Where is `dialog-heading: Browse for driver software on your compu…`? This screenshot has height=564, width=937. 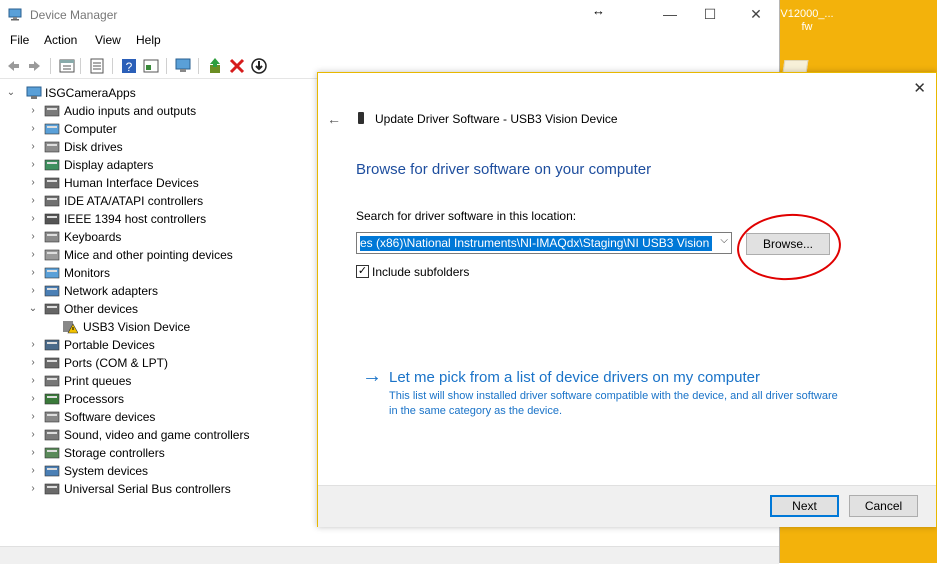
dialog-heading: Browse for driver software on your compu… is located at coordinates (504, 169).